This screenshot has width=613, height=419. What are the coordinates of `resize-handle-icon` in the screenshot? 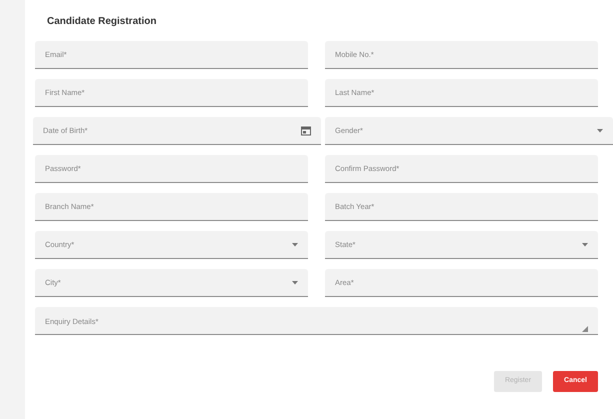 It's located at (585, 329).